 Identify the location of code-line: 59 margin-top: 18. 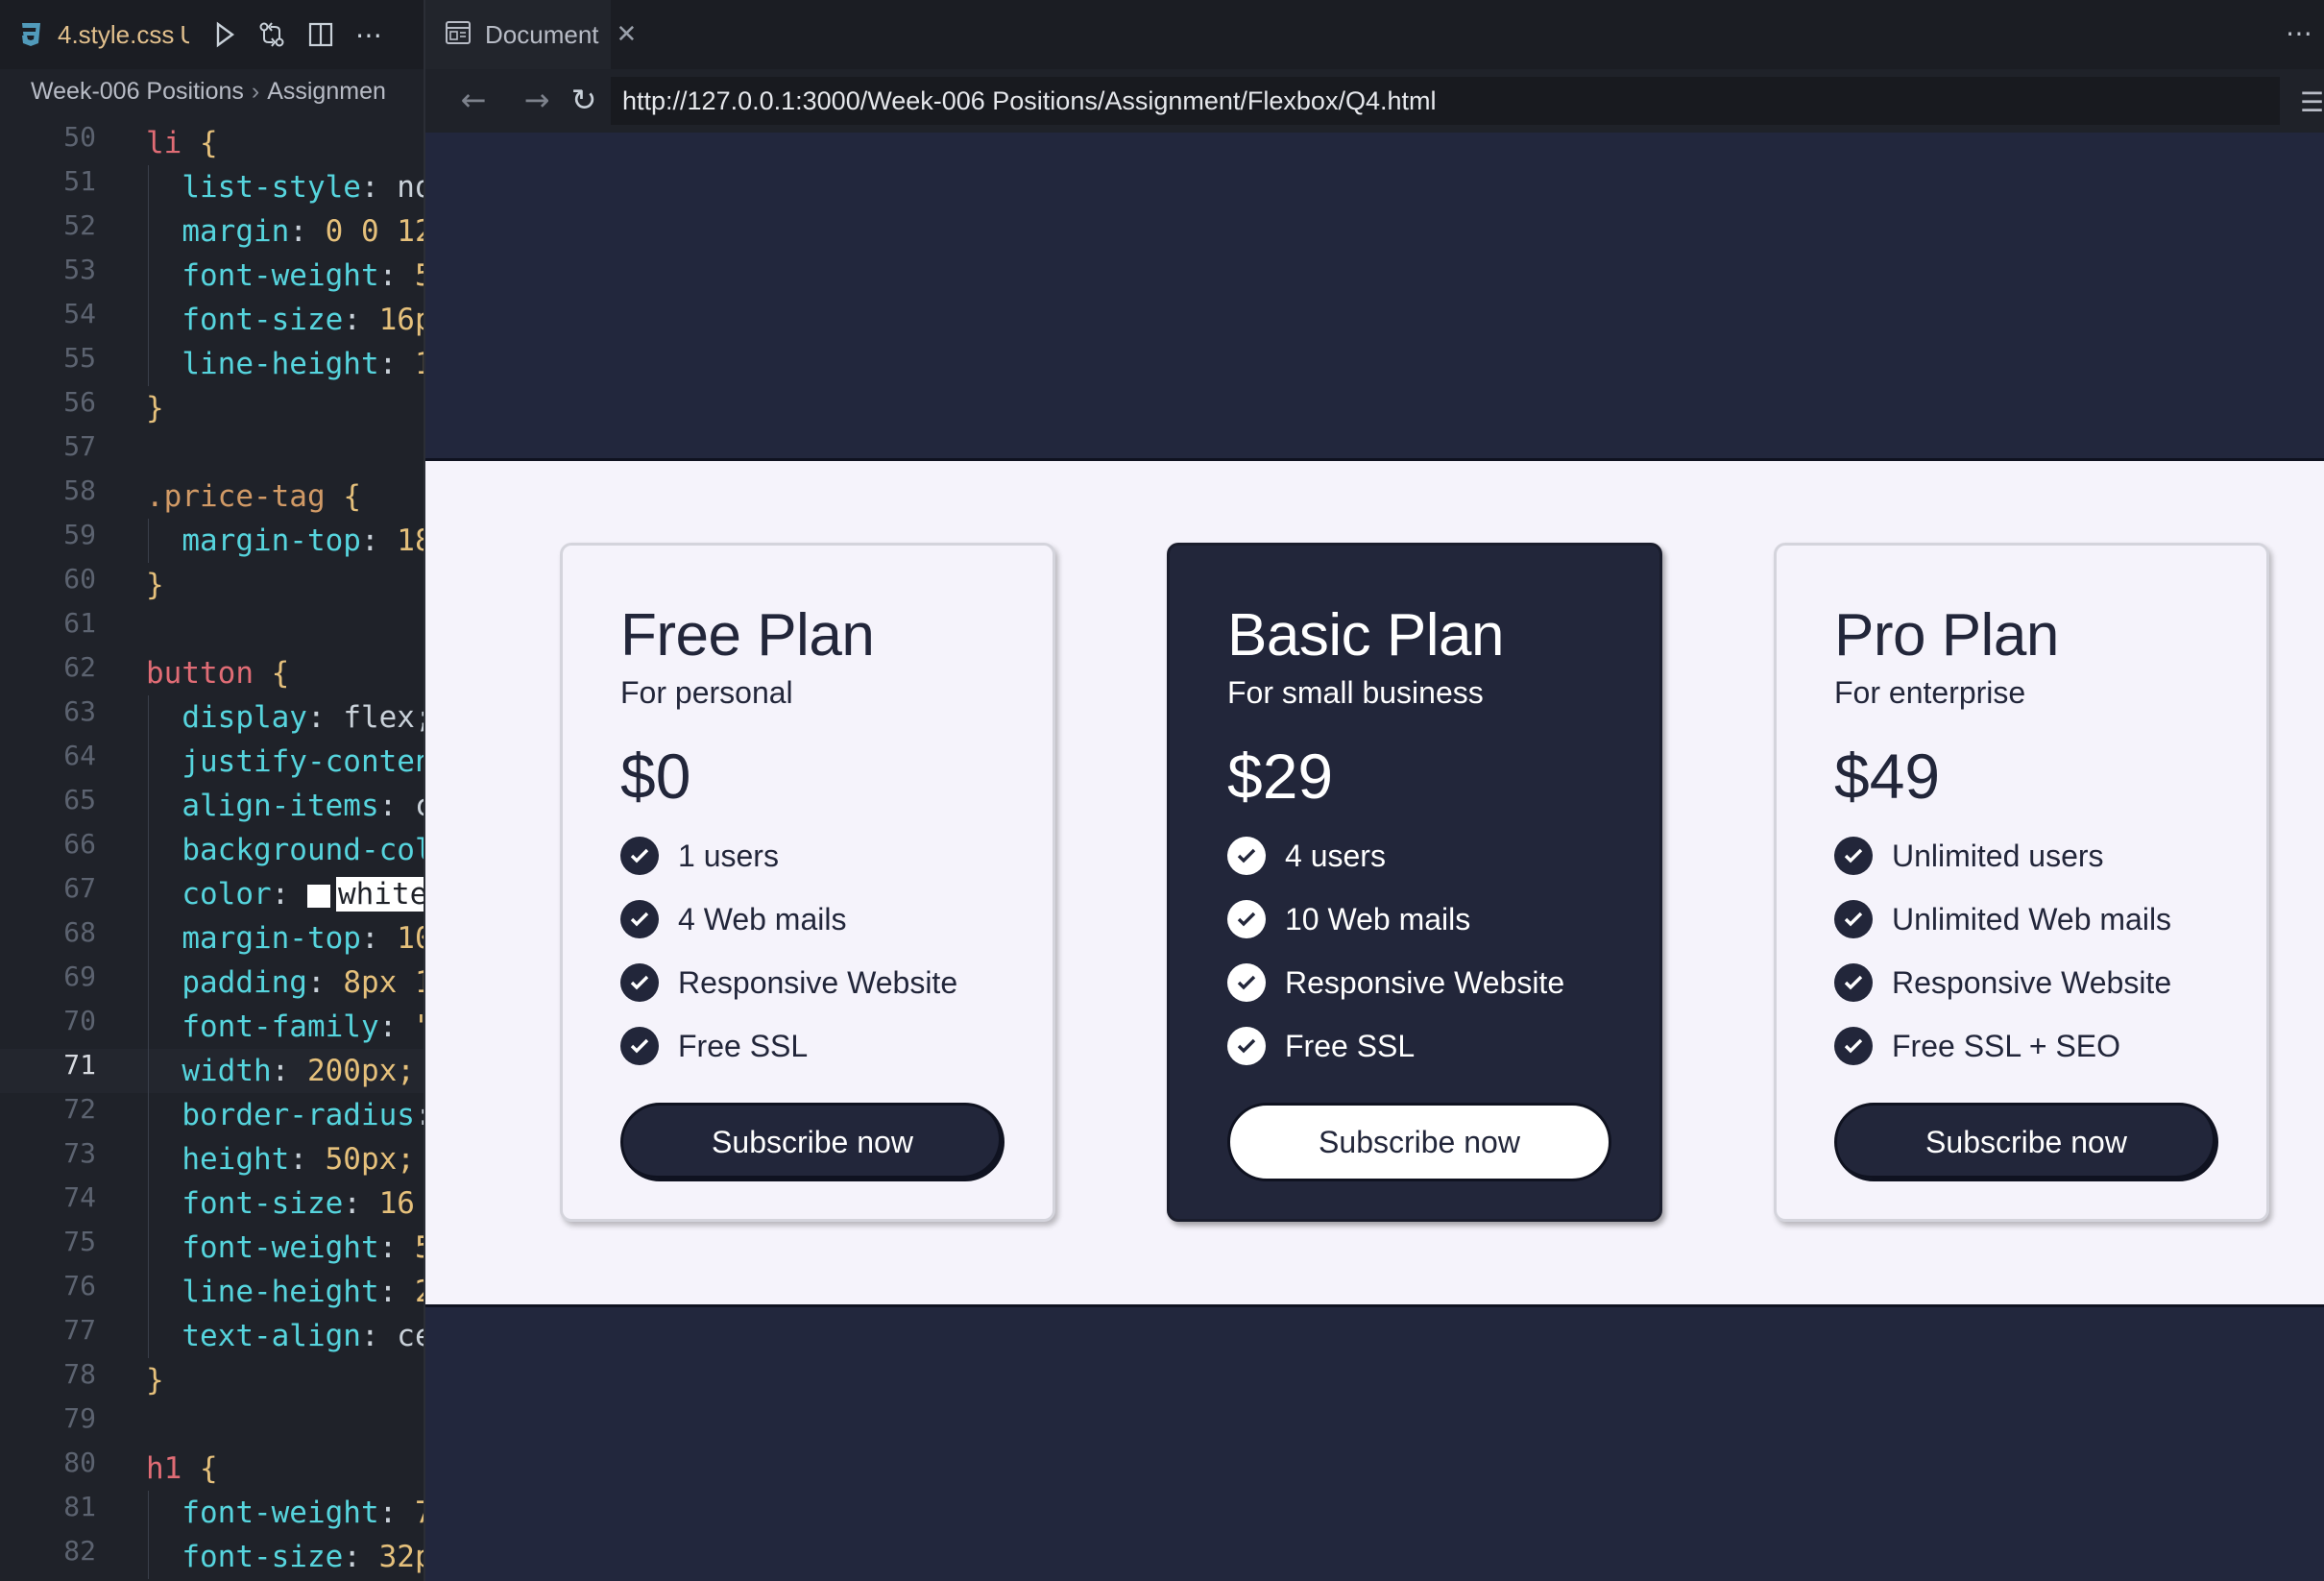
(212, 541).